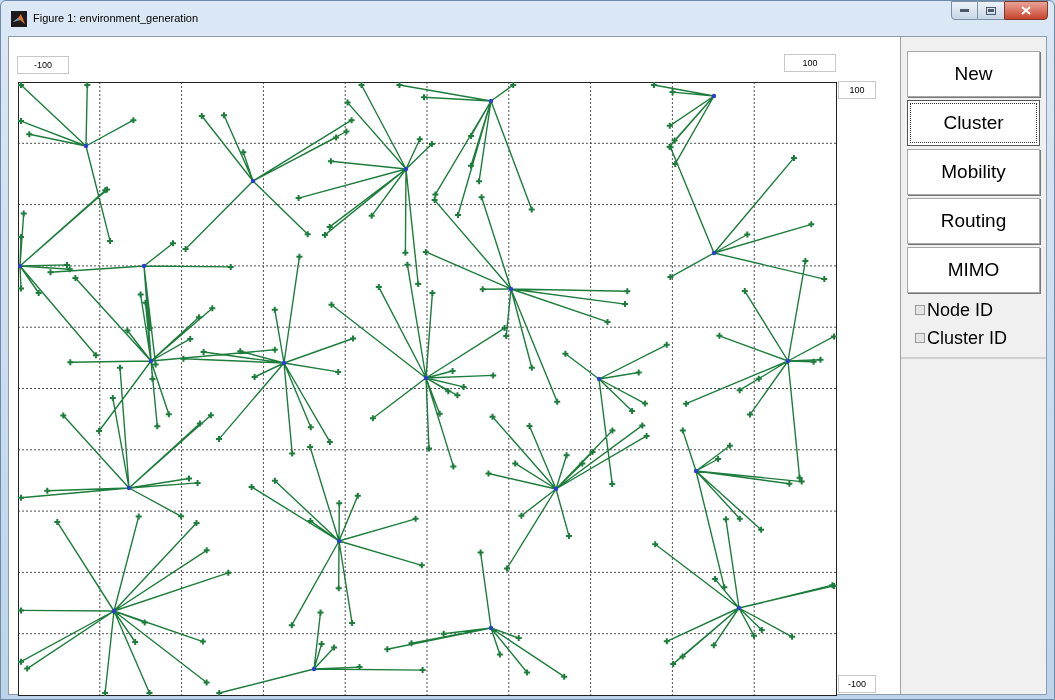 This screenshot has height=700, width=1055. I want to click on checkbox-label: Node ID, so click(960, 310).